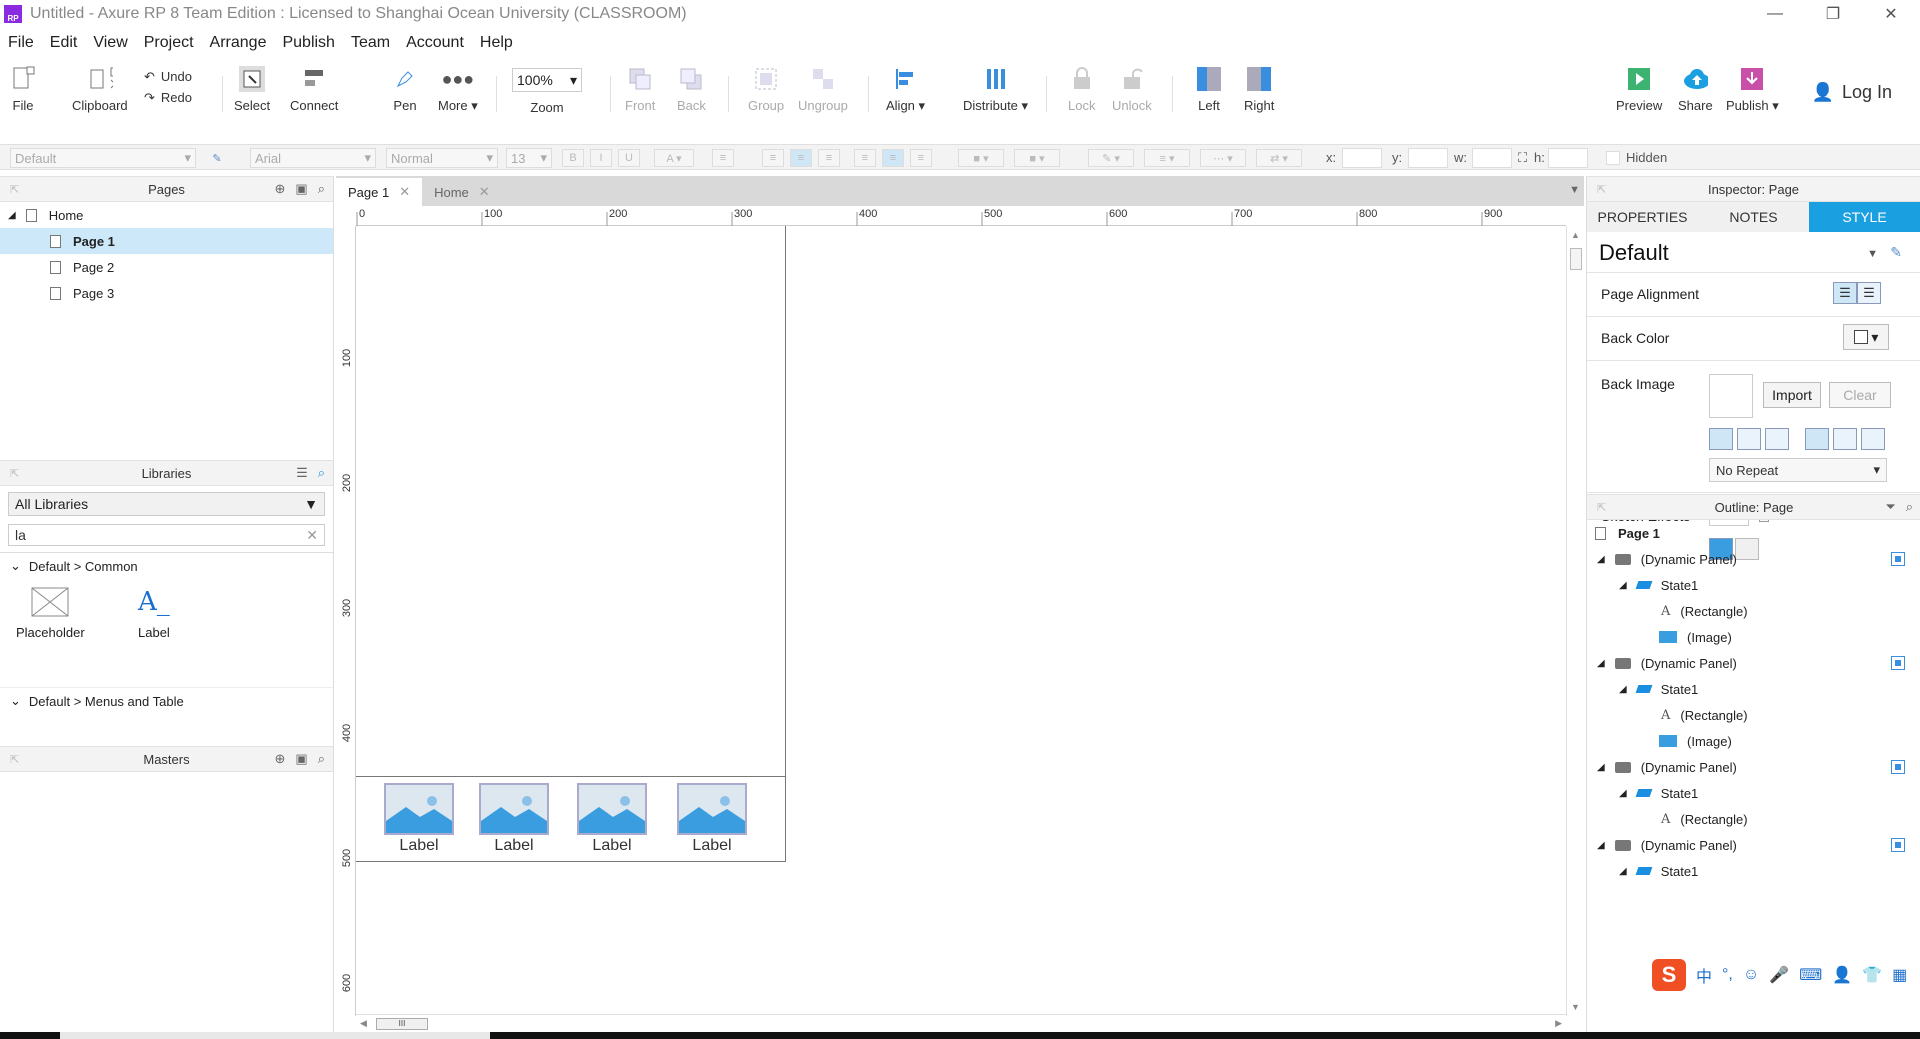  Describe the element at coordinates (1817, 439) in the screenshot. I see `image-valign-top-icon` at that location.